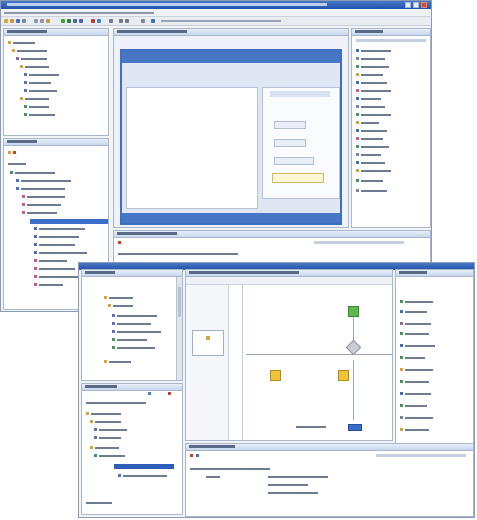 The image size is (477, 520). I want to click on build-icon, so click(75, 21).